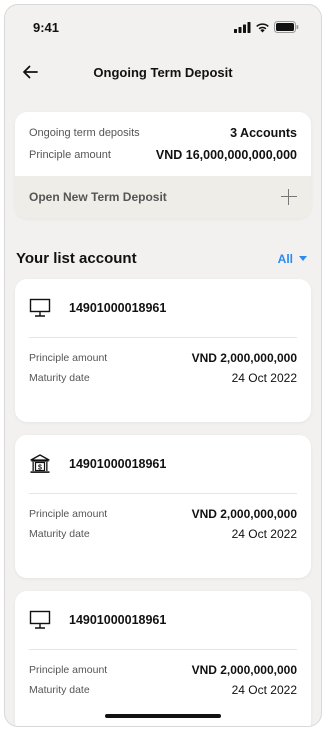 This screenshot has width=326, height=731. I want to click on deposits-label: Ongoing term deposits, so click(84, 133).